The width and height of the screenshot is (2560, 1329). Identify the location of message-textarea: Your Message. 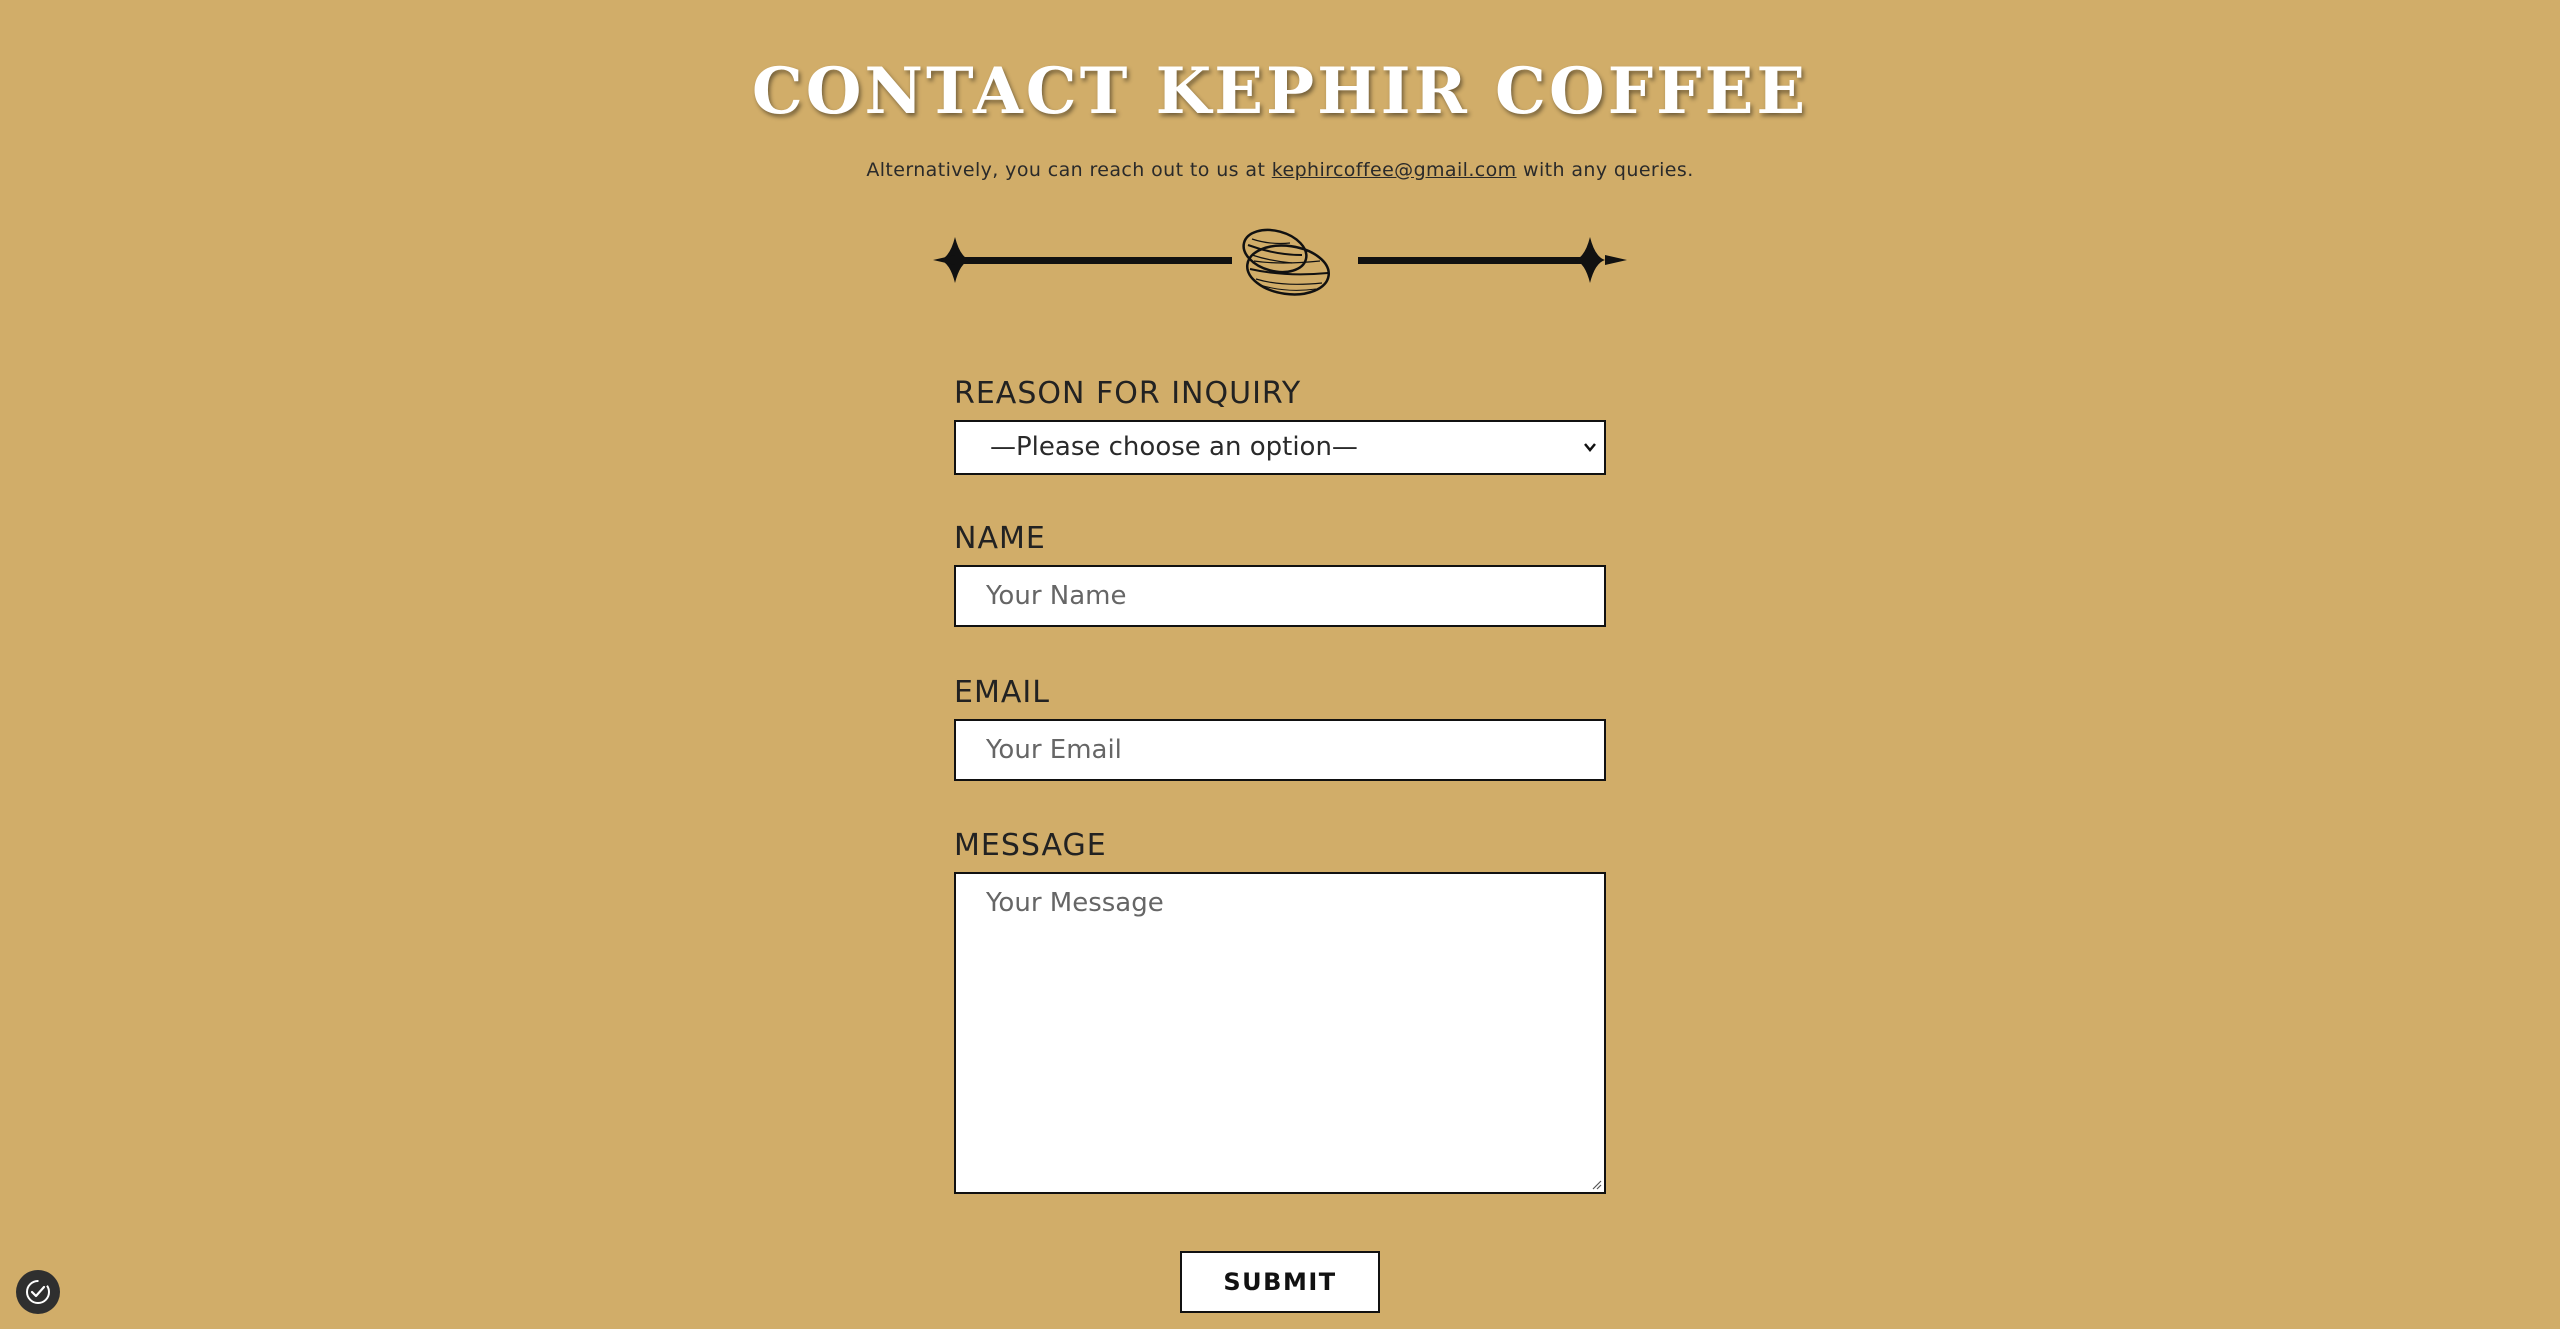
(1280, 1033).